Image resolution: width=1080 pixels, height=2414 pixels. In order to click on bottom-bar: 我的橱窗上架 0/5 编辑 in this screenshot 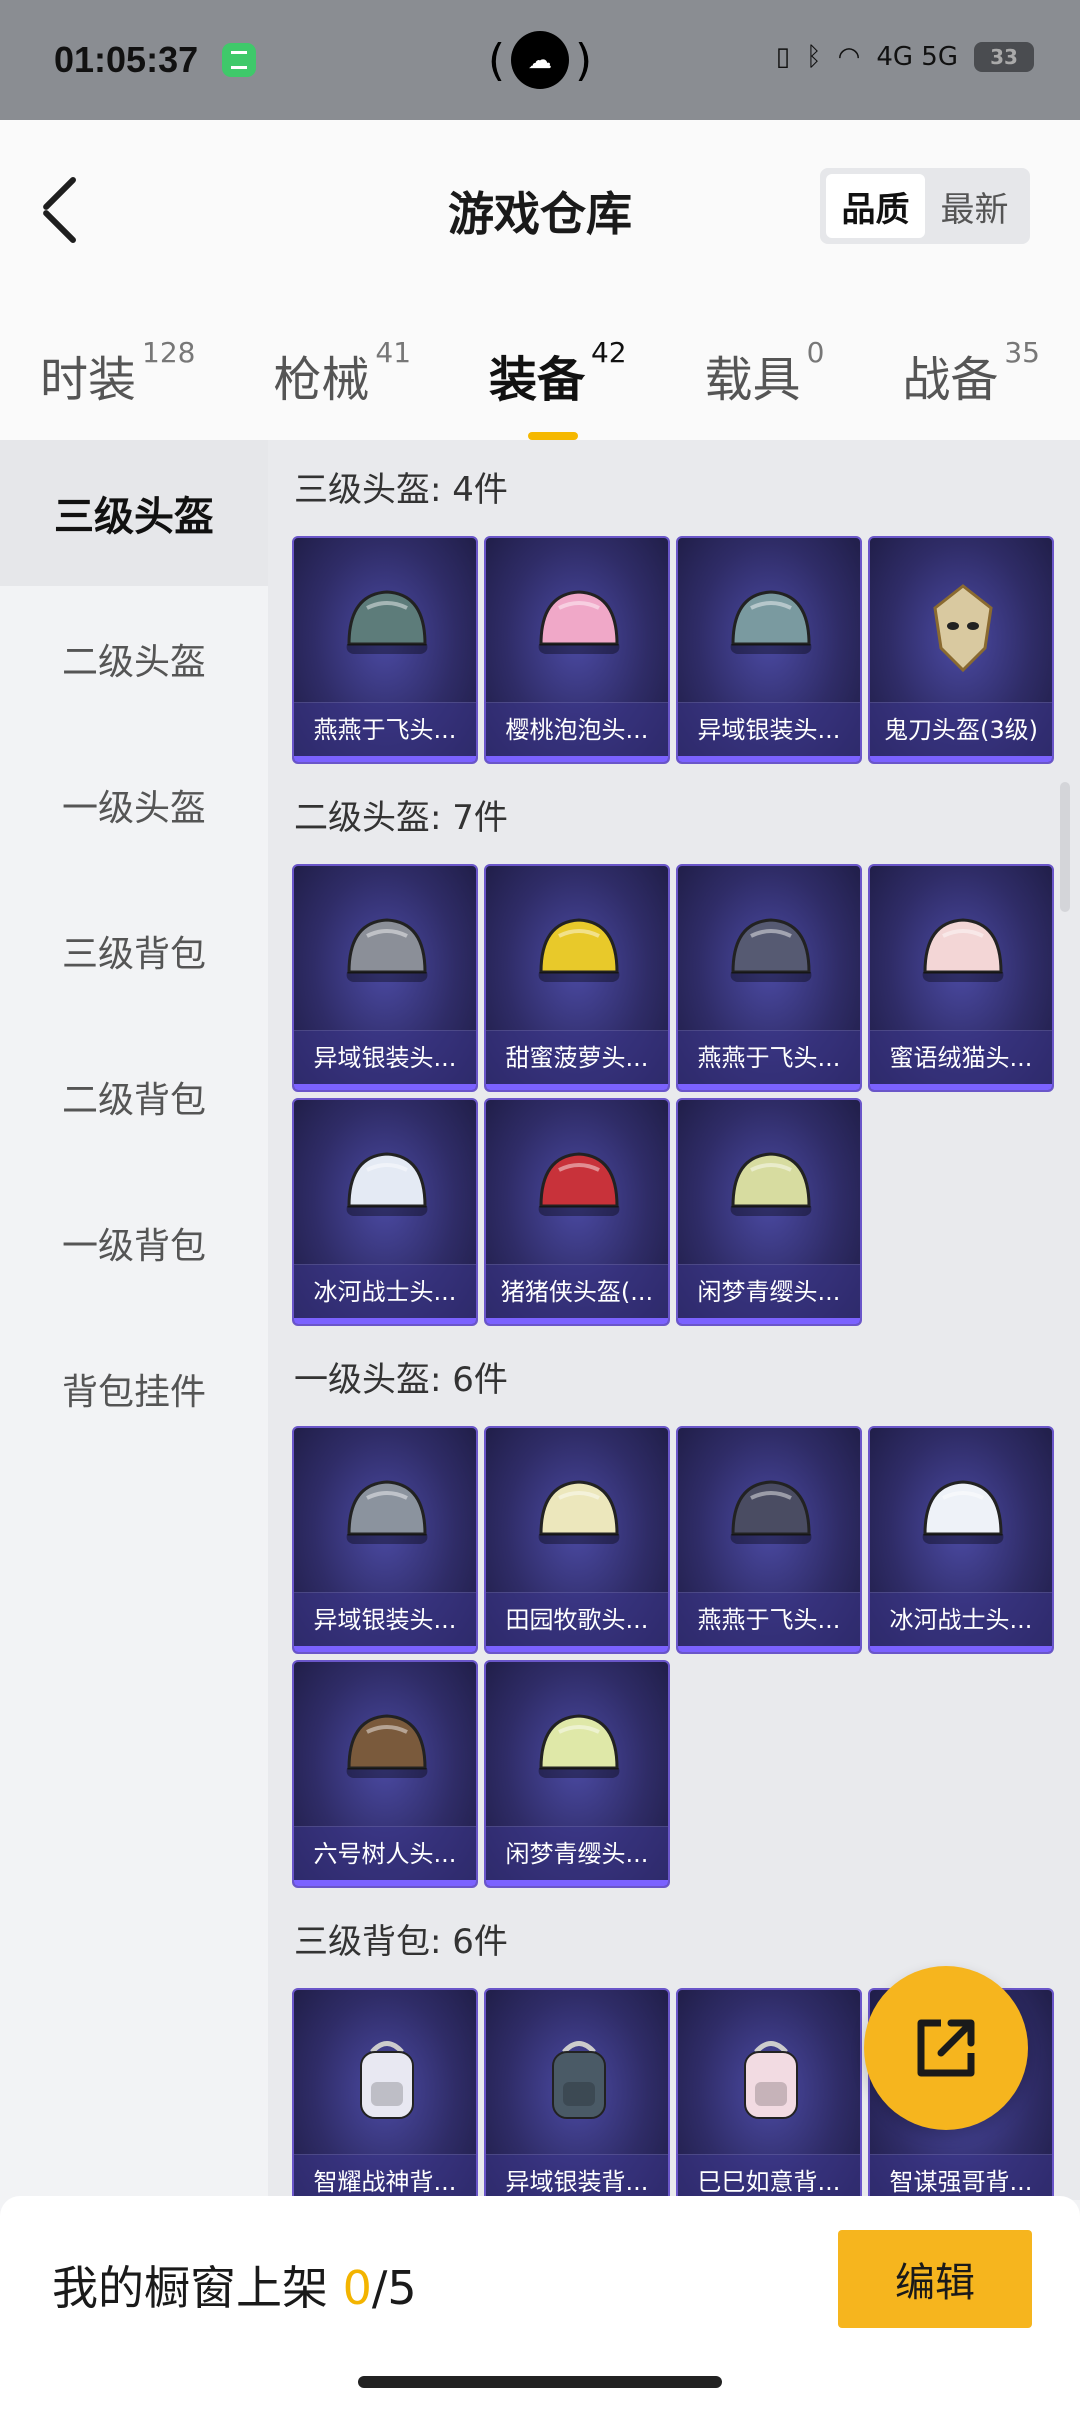, I will do `click(540, 2305)`.